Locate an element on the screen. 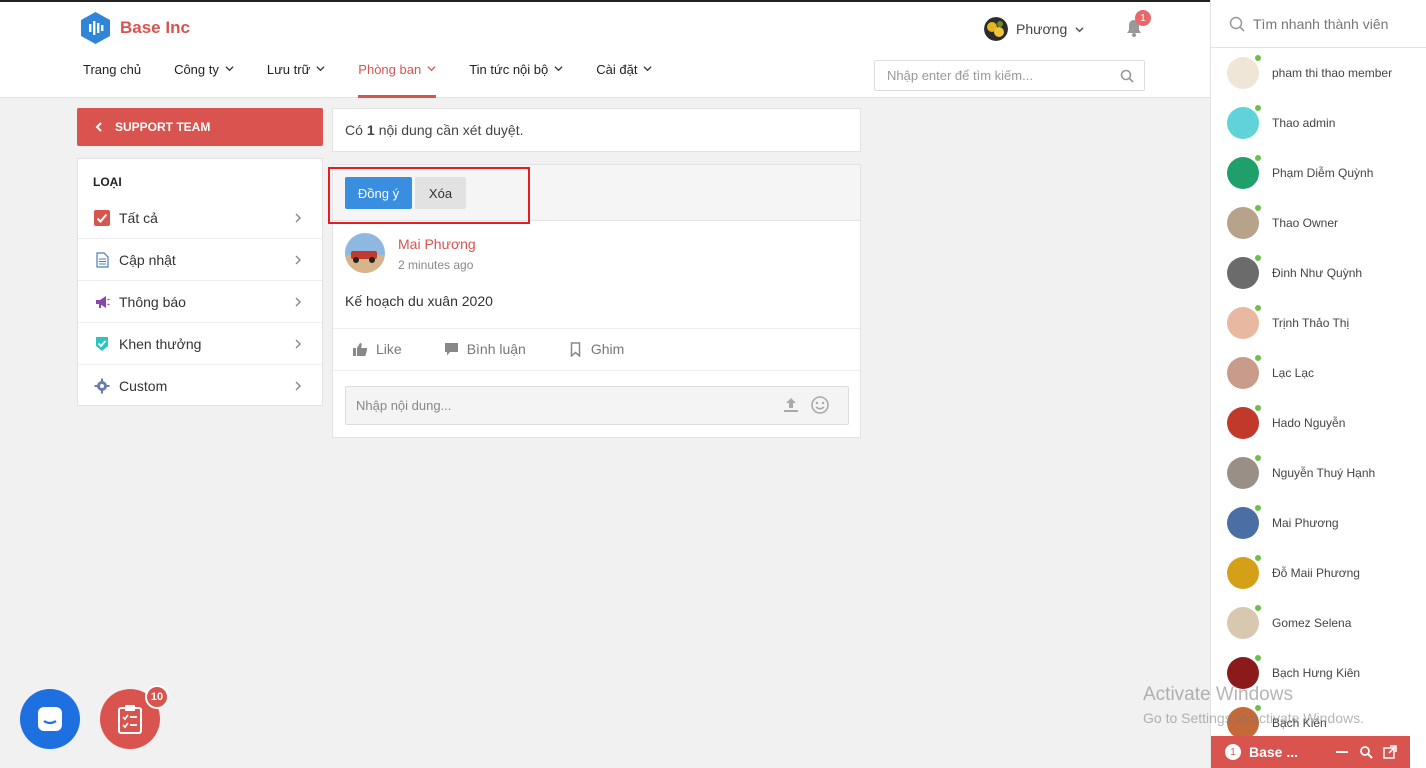 The width and height of the screenshot is (1426, 768). category-updates: Cập nhật is located at coordinates (200, 260).